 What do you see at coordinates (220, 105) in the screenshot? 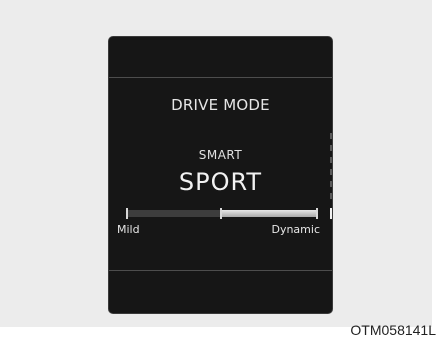
I see `drive-mode-title: DRIVE MODE` at bounding box center [220, 105].